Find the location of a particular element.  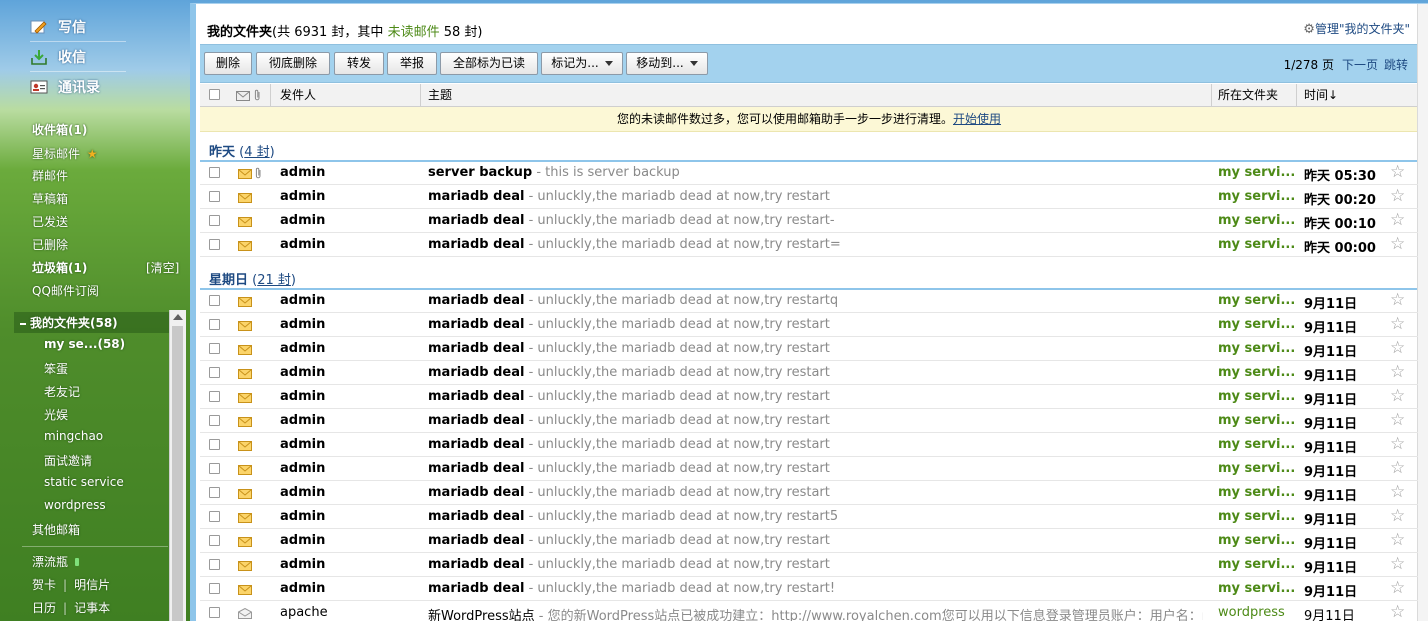

scroll-up-icon is located at coordinates (178, 317).